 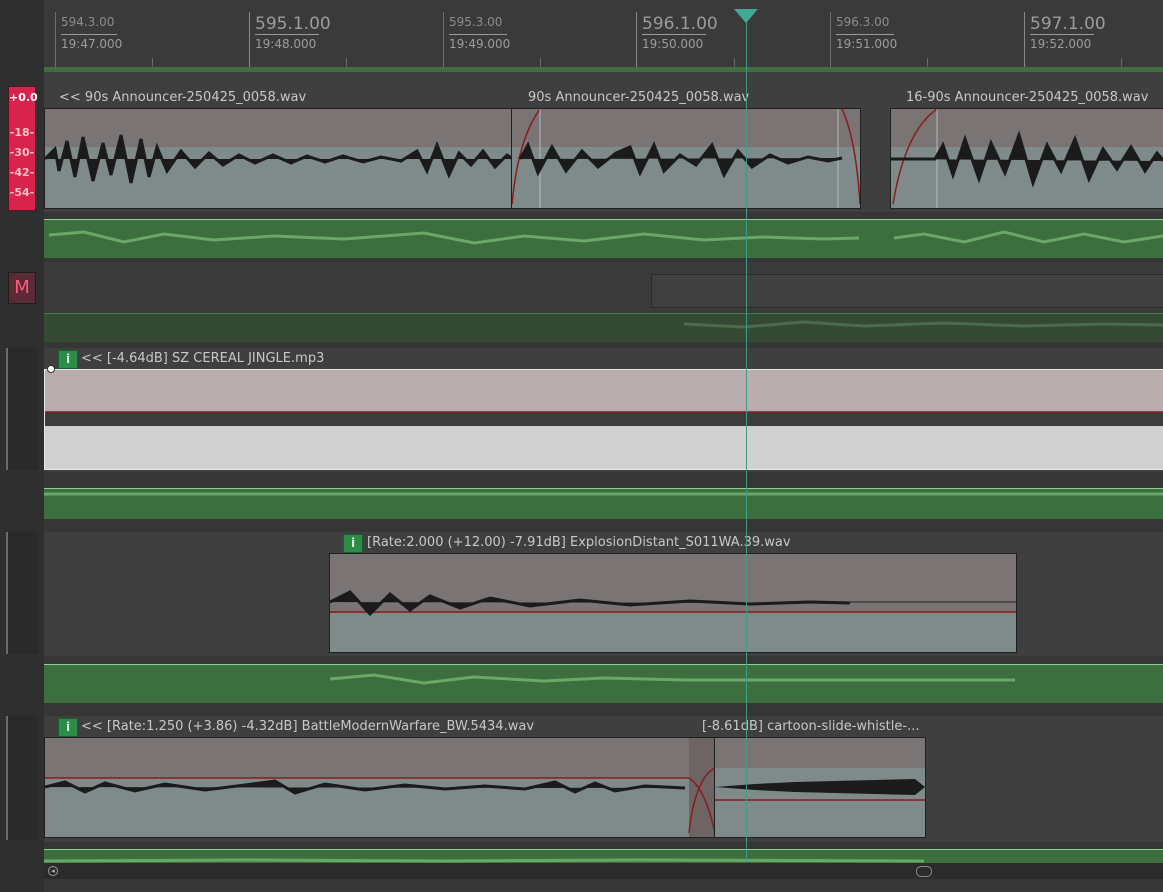 I want to click on ruler-major-label: 597.1.00, so click(x=1068, y=24).